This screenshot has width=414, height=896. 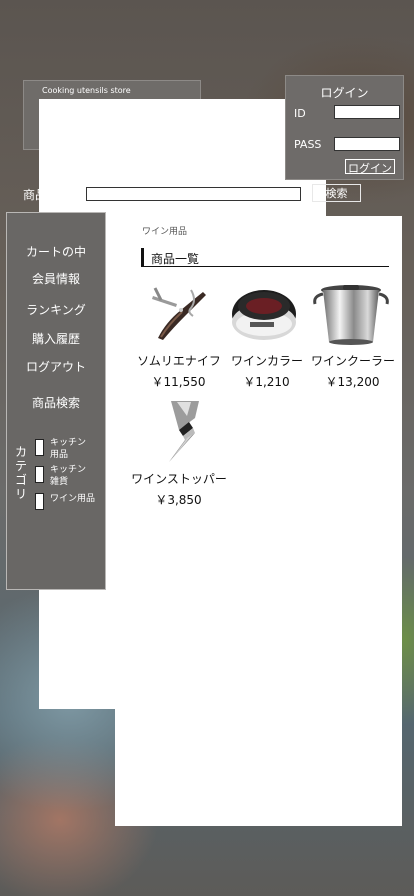 What do you see at coordinates (264, 315) in the screenshot?
I see `wine-collar-icon` at bounding box center [264, 315].